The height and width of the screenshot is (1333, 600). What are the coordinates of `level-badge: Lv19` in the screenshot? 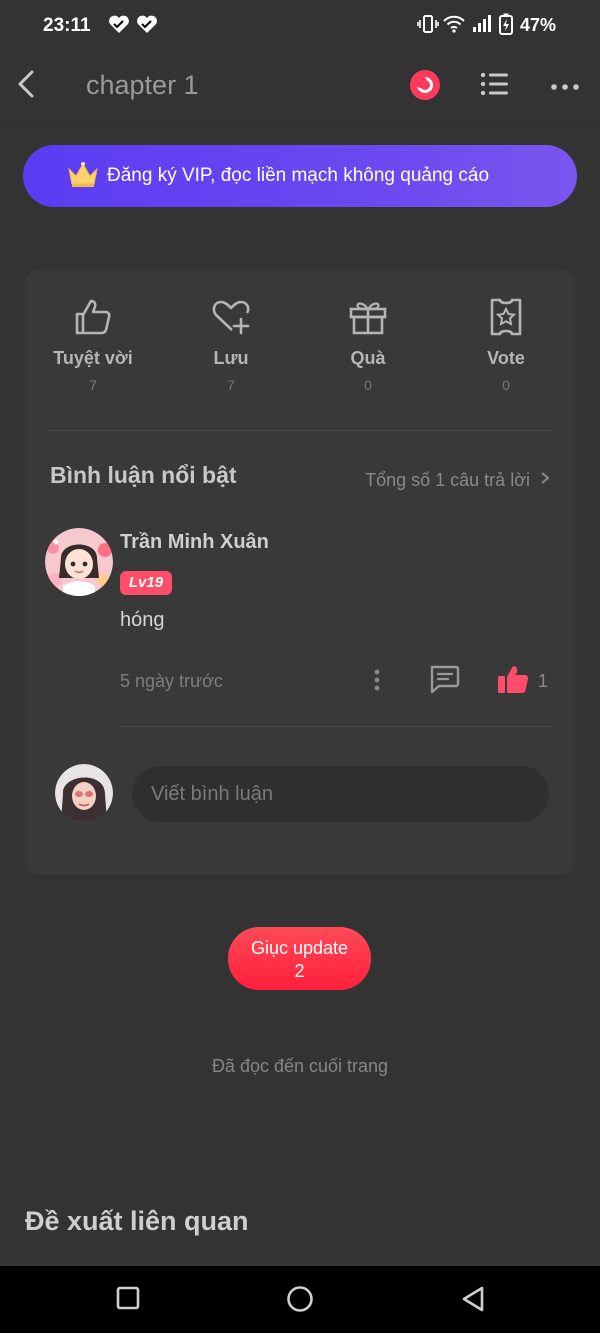 It's located at (146, 583).